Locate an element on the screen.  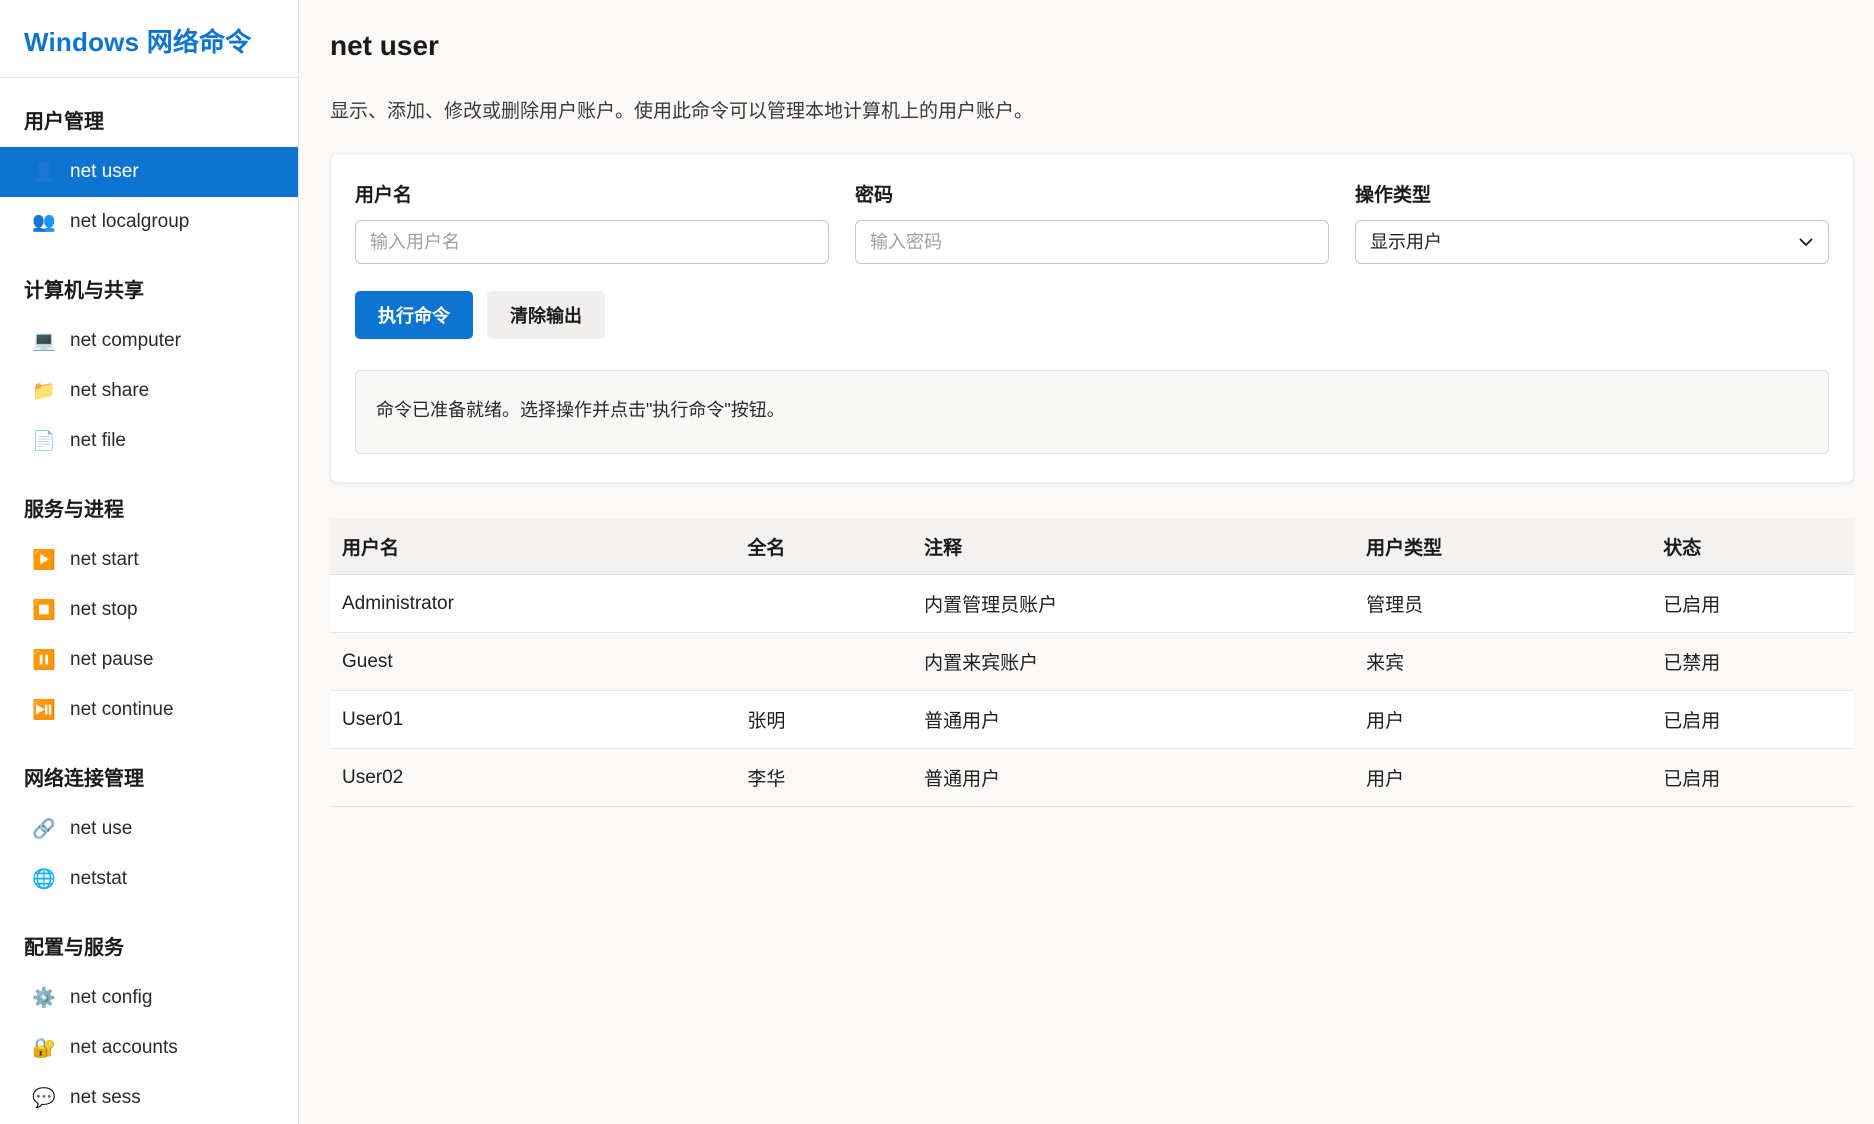
sidebar-item-label: net start is located at coordinates (104, 559).